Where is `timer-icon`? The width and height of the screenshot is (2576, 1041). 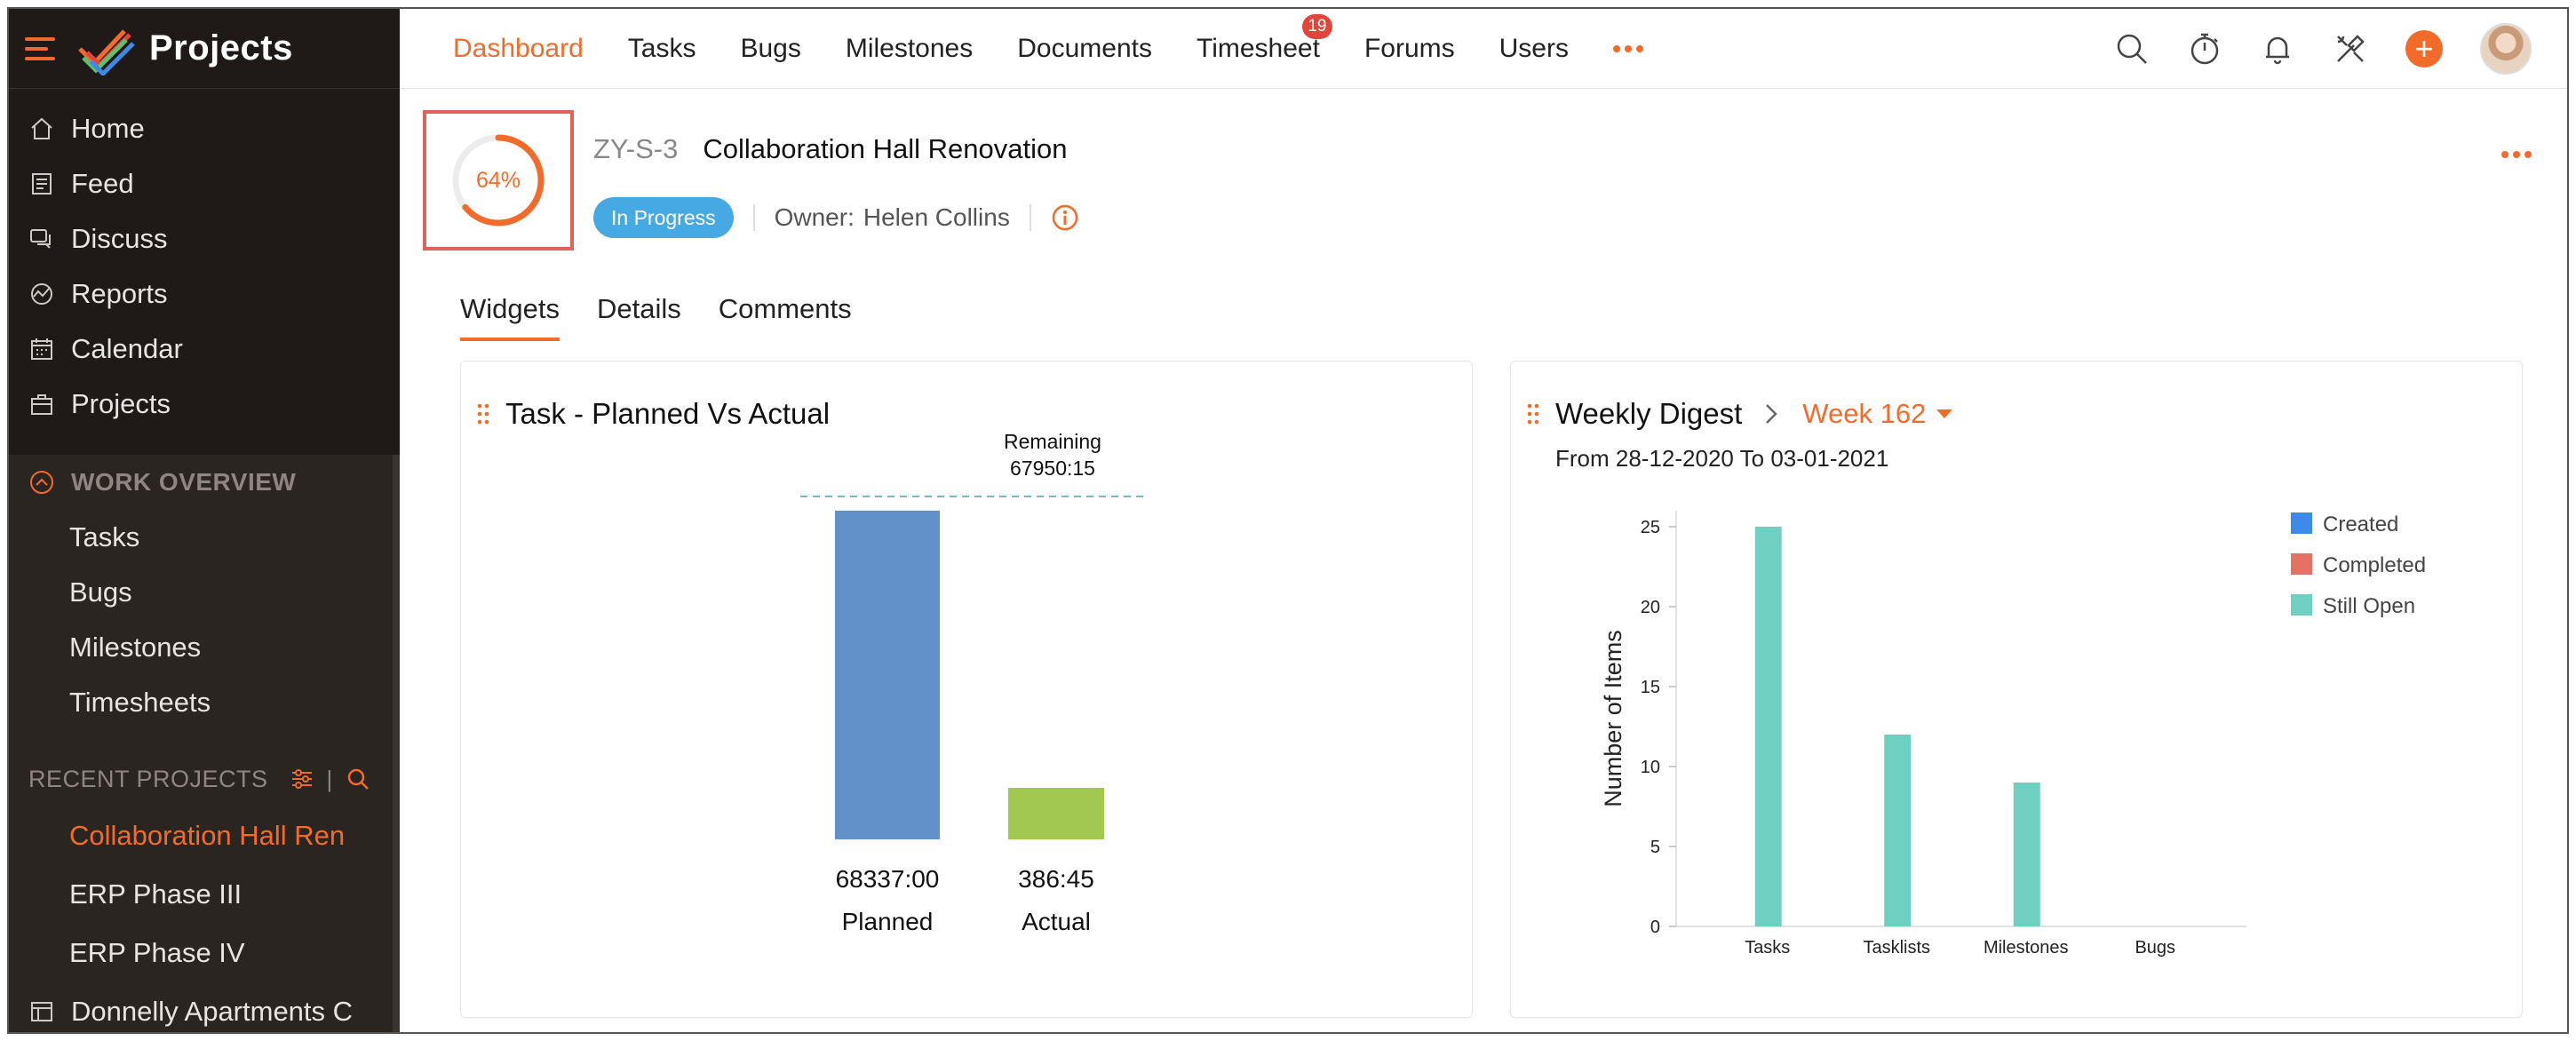
timer-icon is located at coordinates (2204, 49).